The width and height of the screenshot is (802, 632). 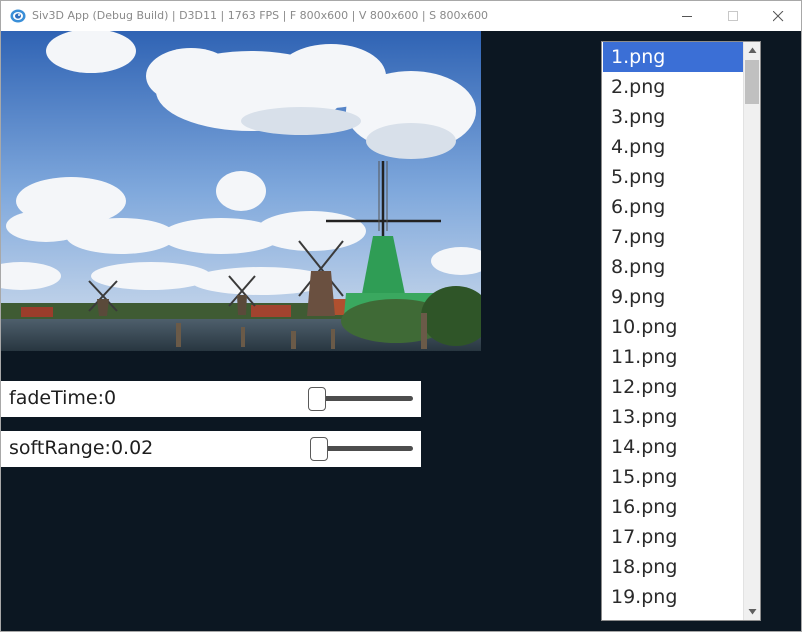 I want to click on scroll-up-arrow-icon, so click(x=752, y=50).